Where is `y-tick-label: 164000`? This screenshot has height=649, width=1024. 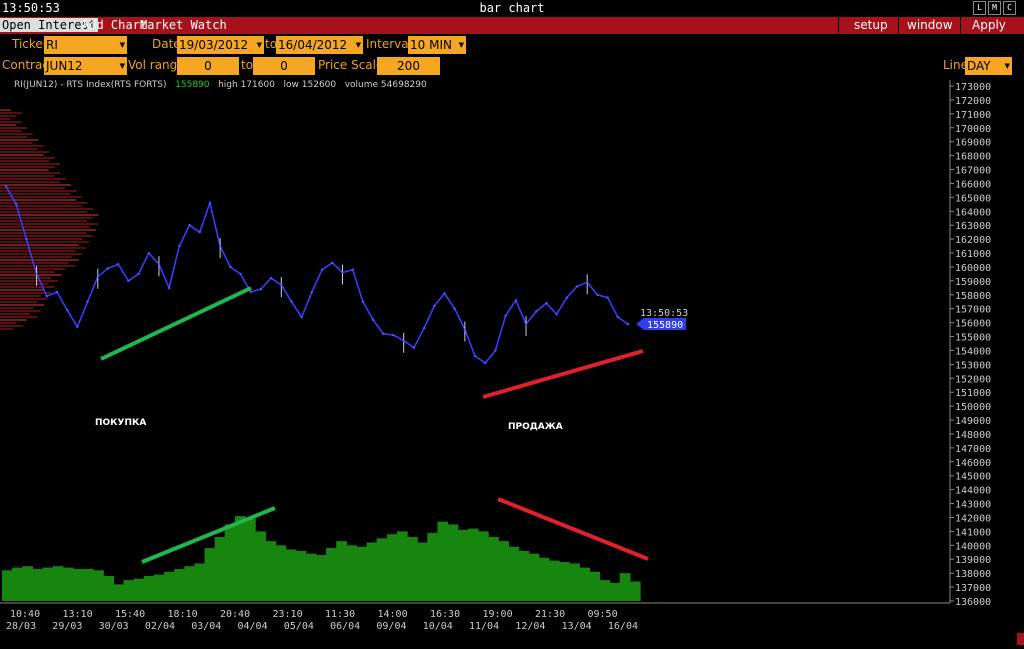
y-tick-label: 164000 is located at coordinates (973, 212).